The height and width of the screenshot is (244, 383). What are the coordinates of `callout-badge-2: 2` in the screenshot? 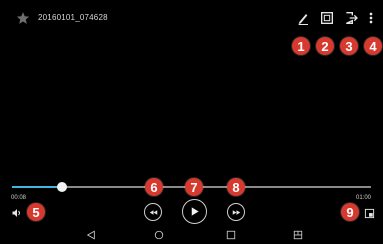 It's located at (325, 46).